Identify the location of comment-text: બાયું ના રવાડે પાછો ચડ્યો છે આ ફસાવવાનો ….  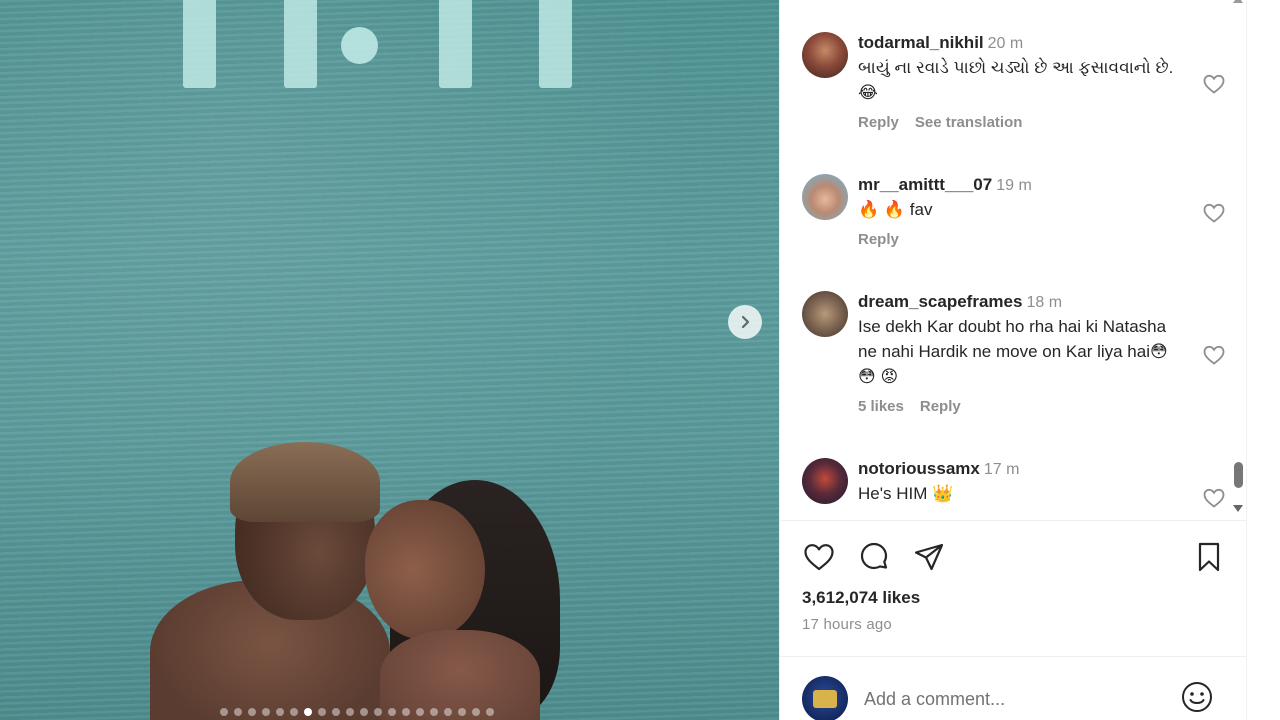
(1016, 80).